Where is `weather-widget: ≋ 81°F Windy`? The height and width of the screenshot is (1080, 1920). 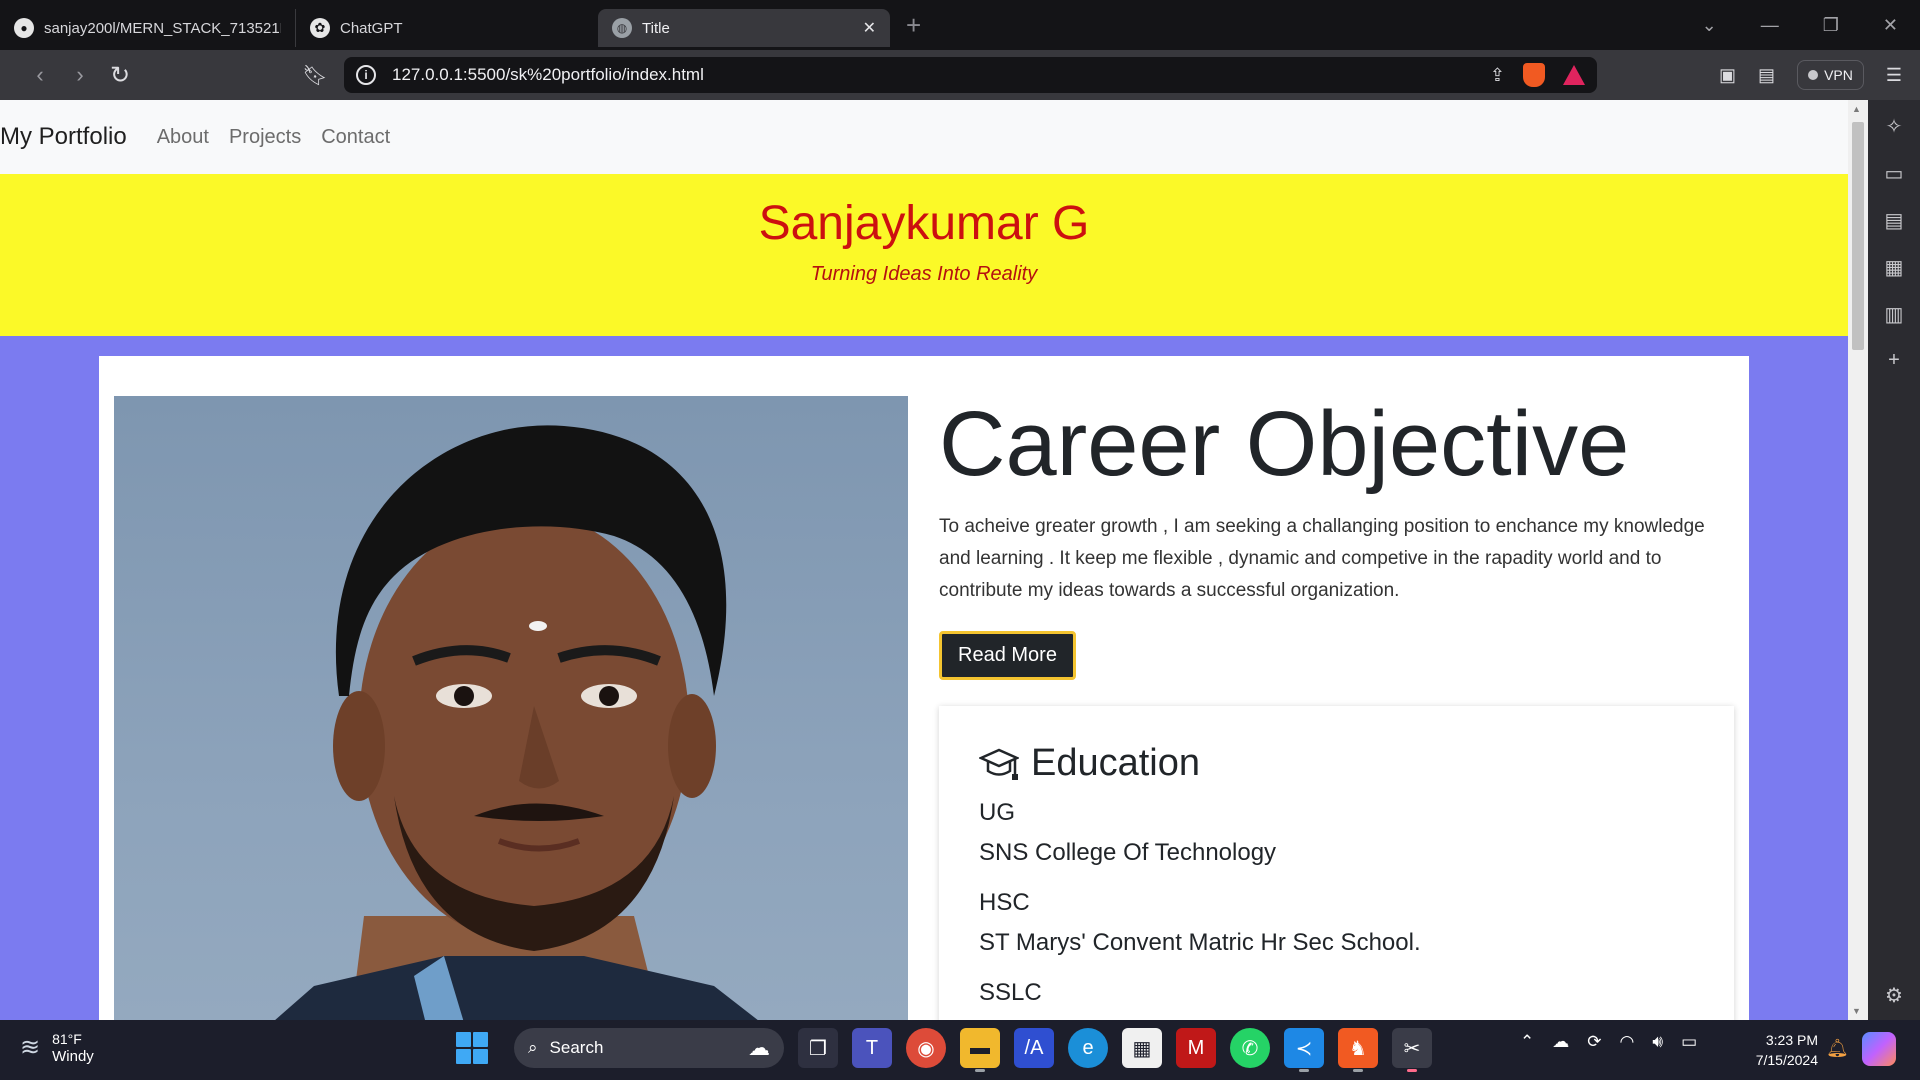
weather-widget: ≋ 81°F Windy is located at coordinates (57, 1047).